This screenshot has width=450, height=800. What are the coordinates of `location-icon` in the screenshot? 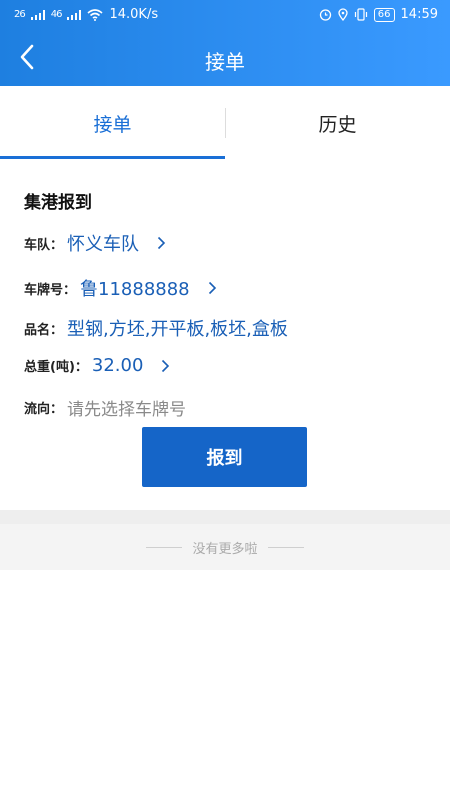 It's located at (343, 14).